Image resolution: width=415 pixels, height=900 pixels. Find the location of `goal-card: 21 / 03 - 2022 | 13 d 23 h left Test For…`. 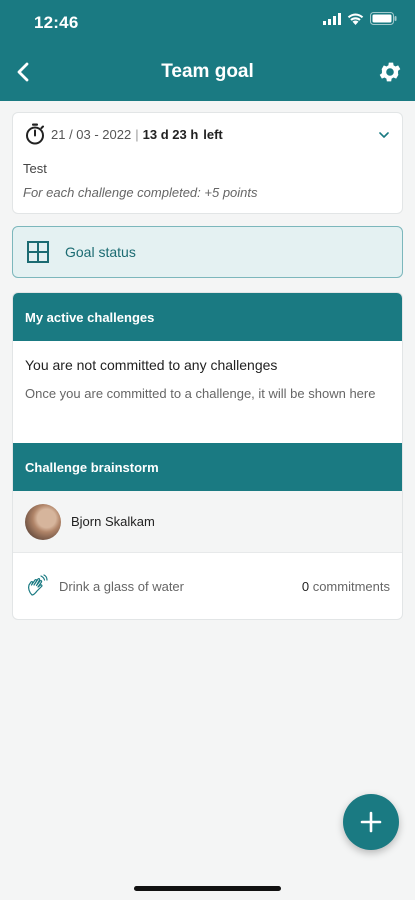

goal-card: 21 / 03 - 2022 | 13 d 23 h left Test For… is located at coordinates (207, 163).